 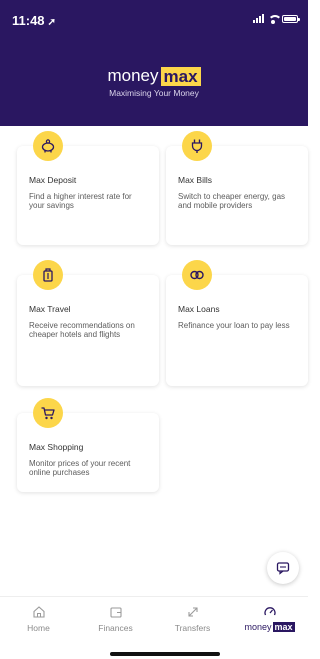 What do you see at coordinates (192, 618) in the screenshot?
I see `tab-transfers: Transfers` at bounding box center [192, 618].